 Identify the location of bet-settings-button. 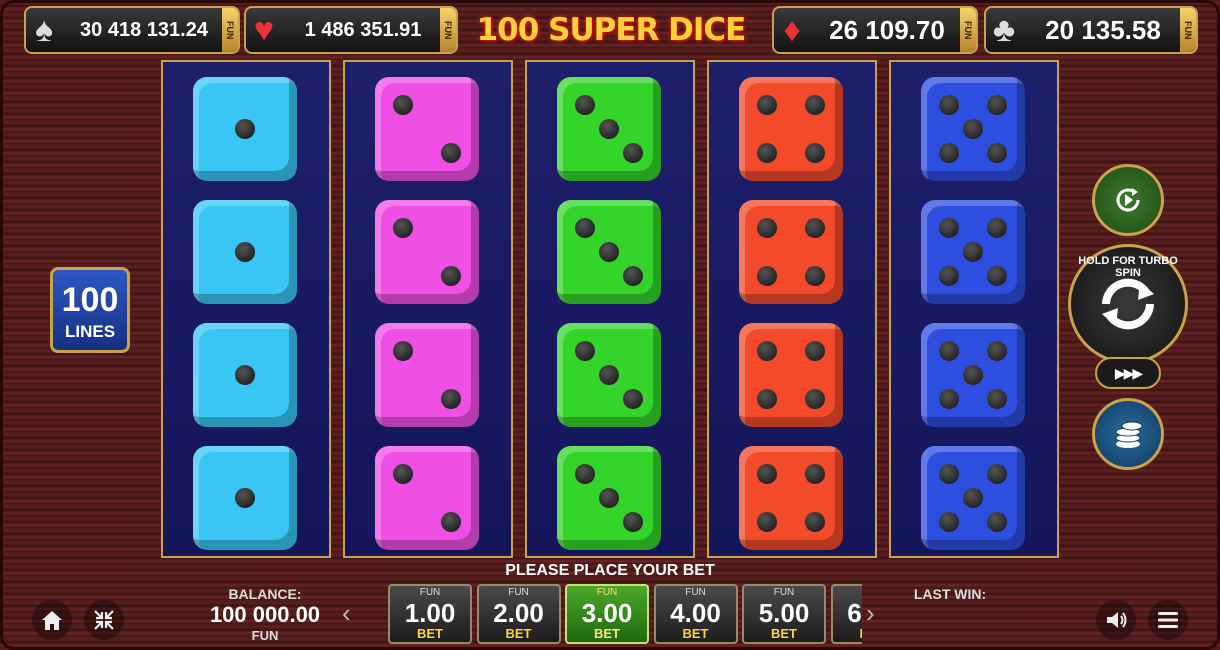
(1128, 434).